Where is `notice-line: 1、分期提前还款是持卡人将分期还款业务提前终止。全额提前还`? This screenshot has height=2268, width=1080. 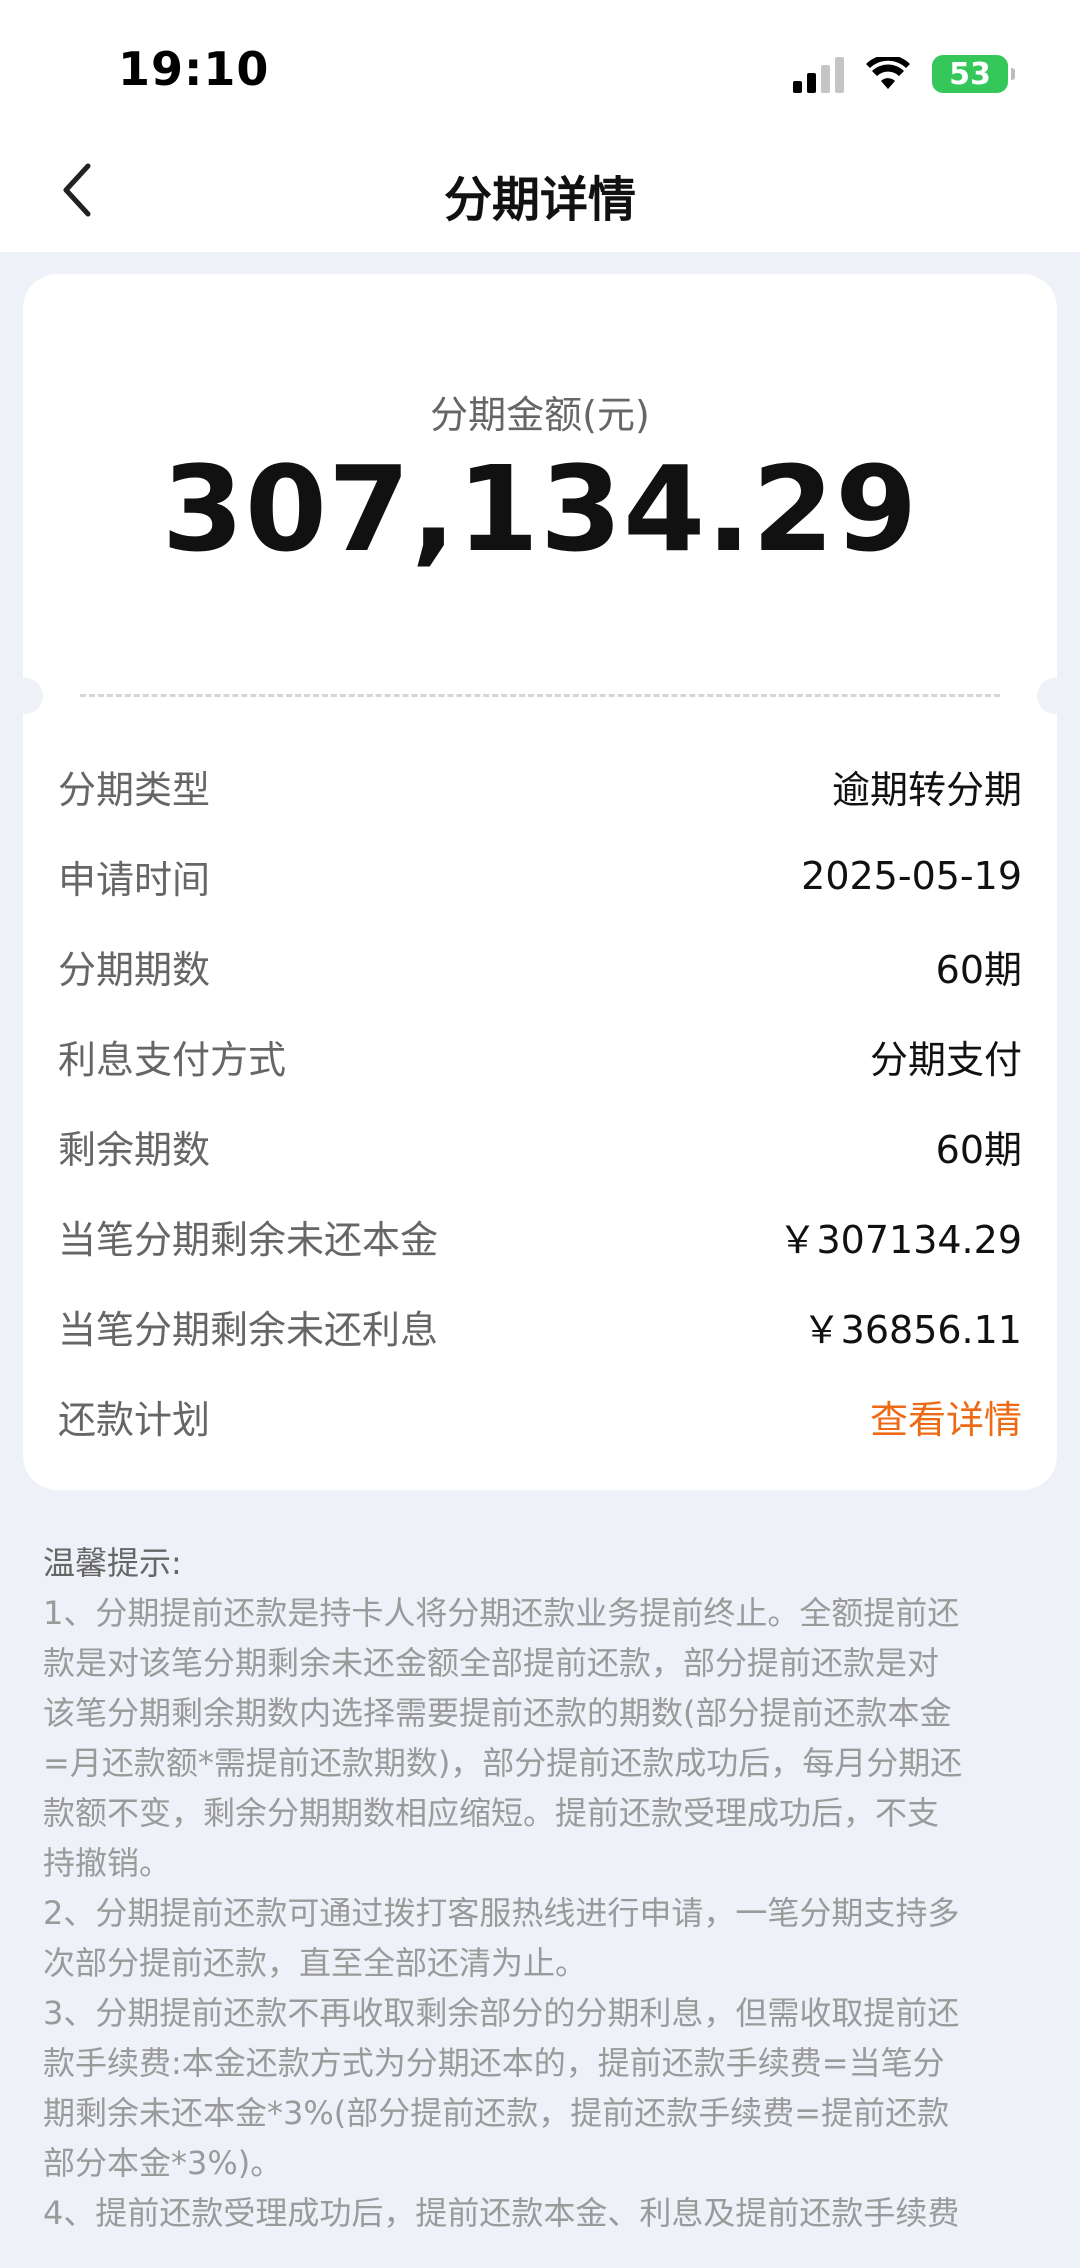 notice-line: 1、分期提前还款是持卡人将分期还款业务提前终止。全额提前还 is located at coordinates (501, 1613).